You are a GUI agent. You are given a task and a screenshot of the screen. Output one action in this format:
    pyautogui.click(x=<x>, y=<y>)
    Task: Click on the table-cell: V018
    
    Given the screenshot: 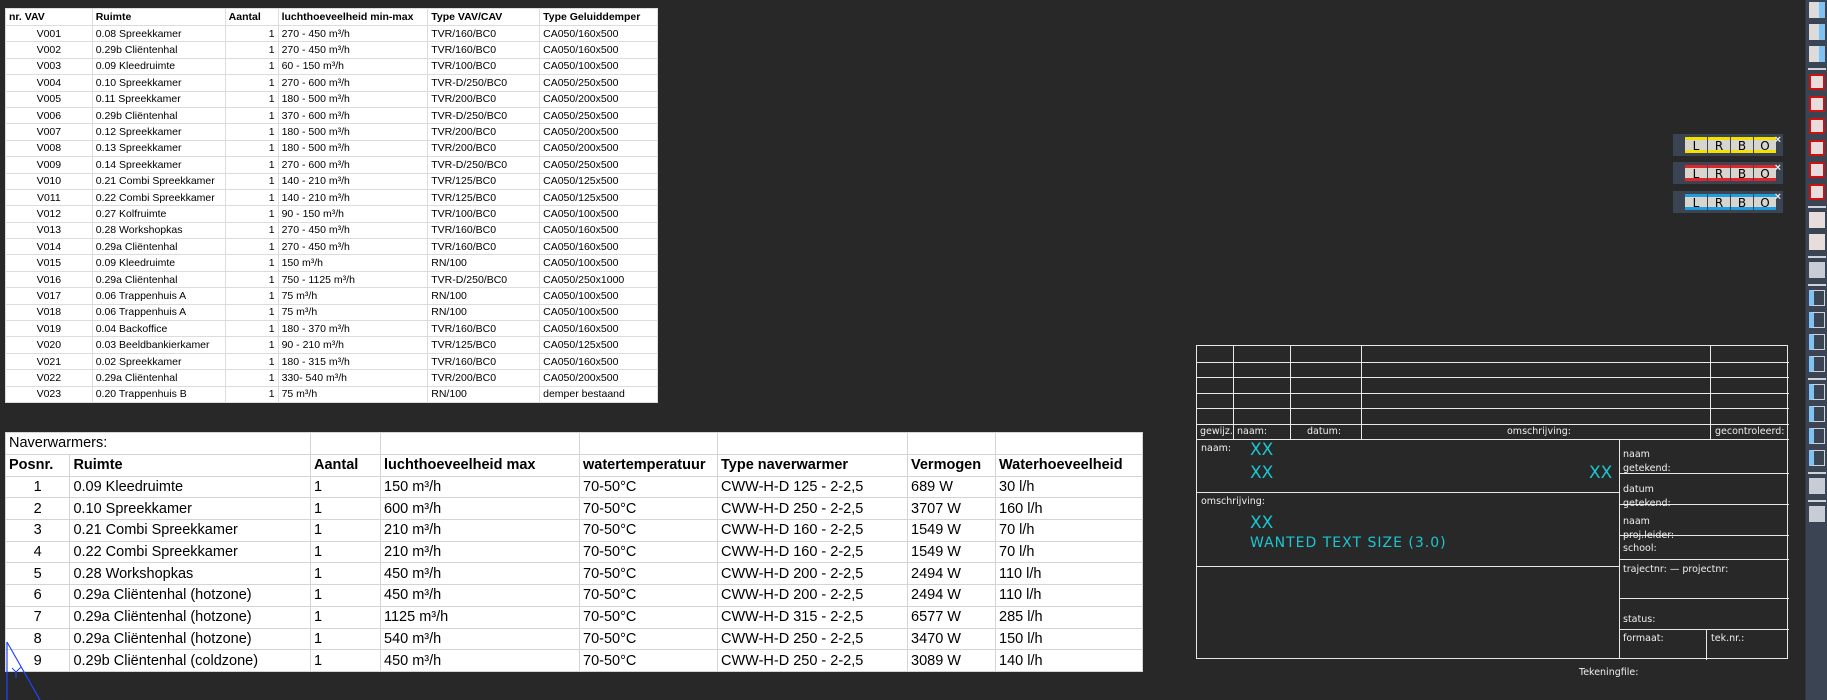 What is the action you would take?
    pyautogui.click(x=49, y=312)
    